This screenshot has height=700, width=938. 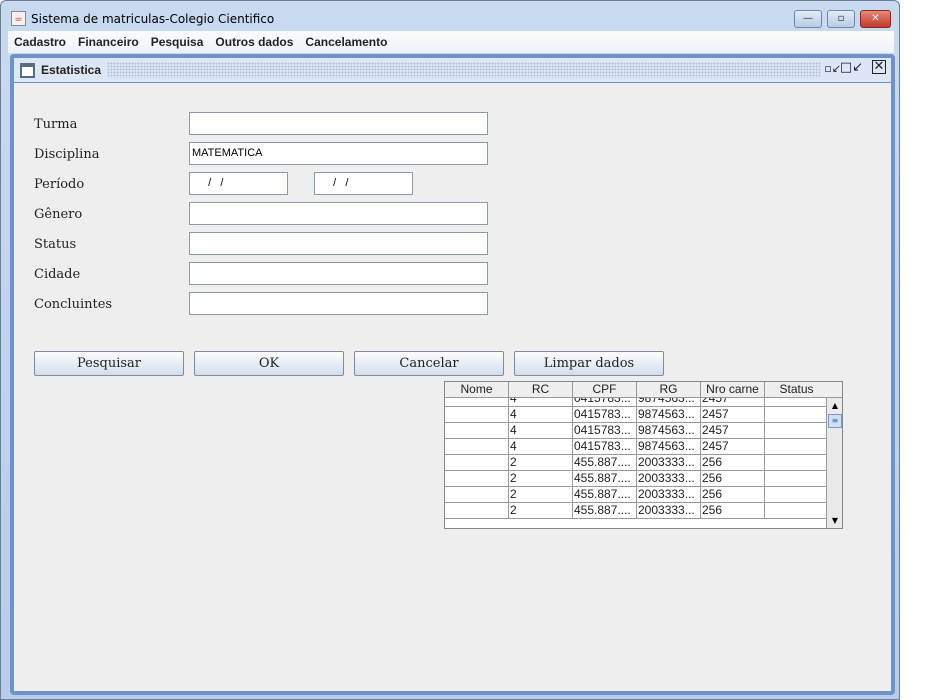 What do you see at coordinates (27, 70) in the screenshot?
I see `frame-icon` at bounding box center [27, 70].